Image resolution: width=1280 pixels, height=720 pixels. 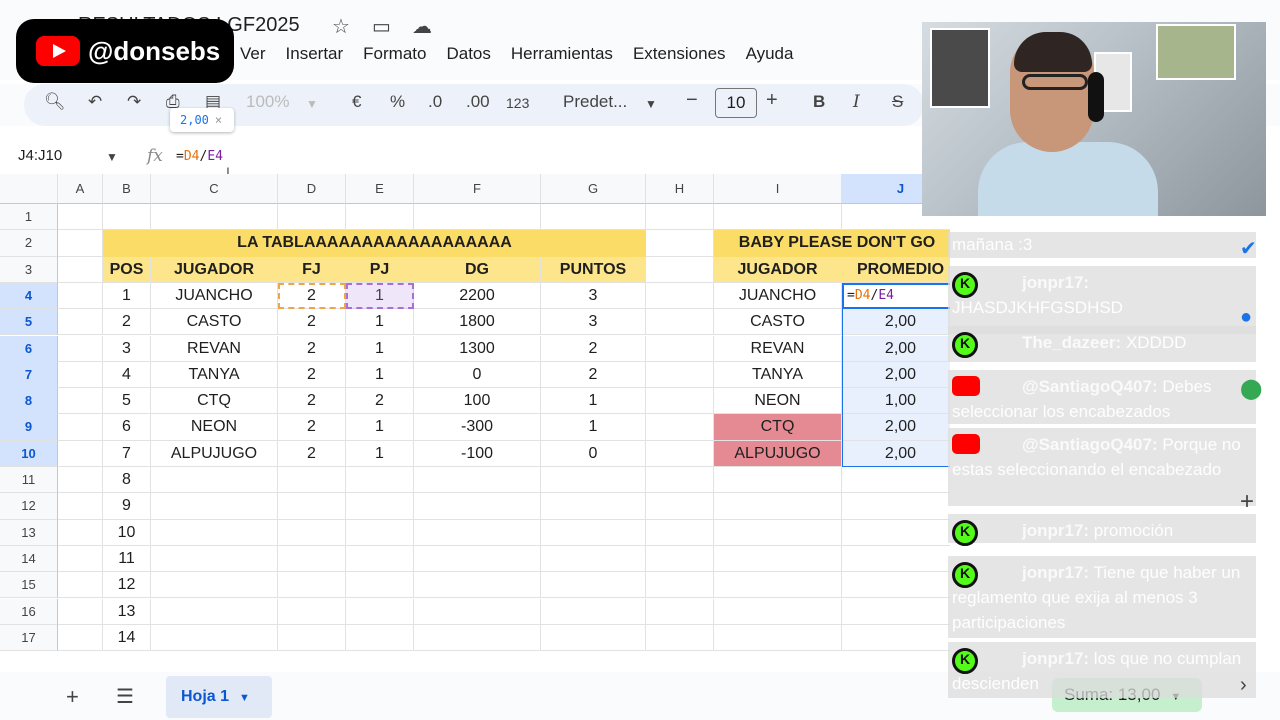 I want to click on all-sheets-menu-icon: ☰, so click(x=125, y=696).